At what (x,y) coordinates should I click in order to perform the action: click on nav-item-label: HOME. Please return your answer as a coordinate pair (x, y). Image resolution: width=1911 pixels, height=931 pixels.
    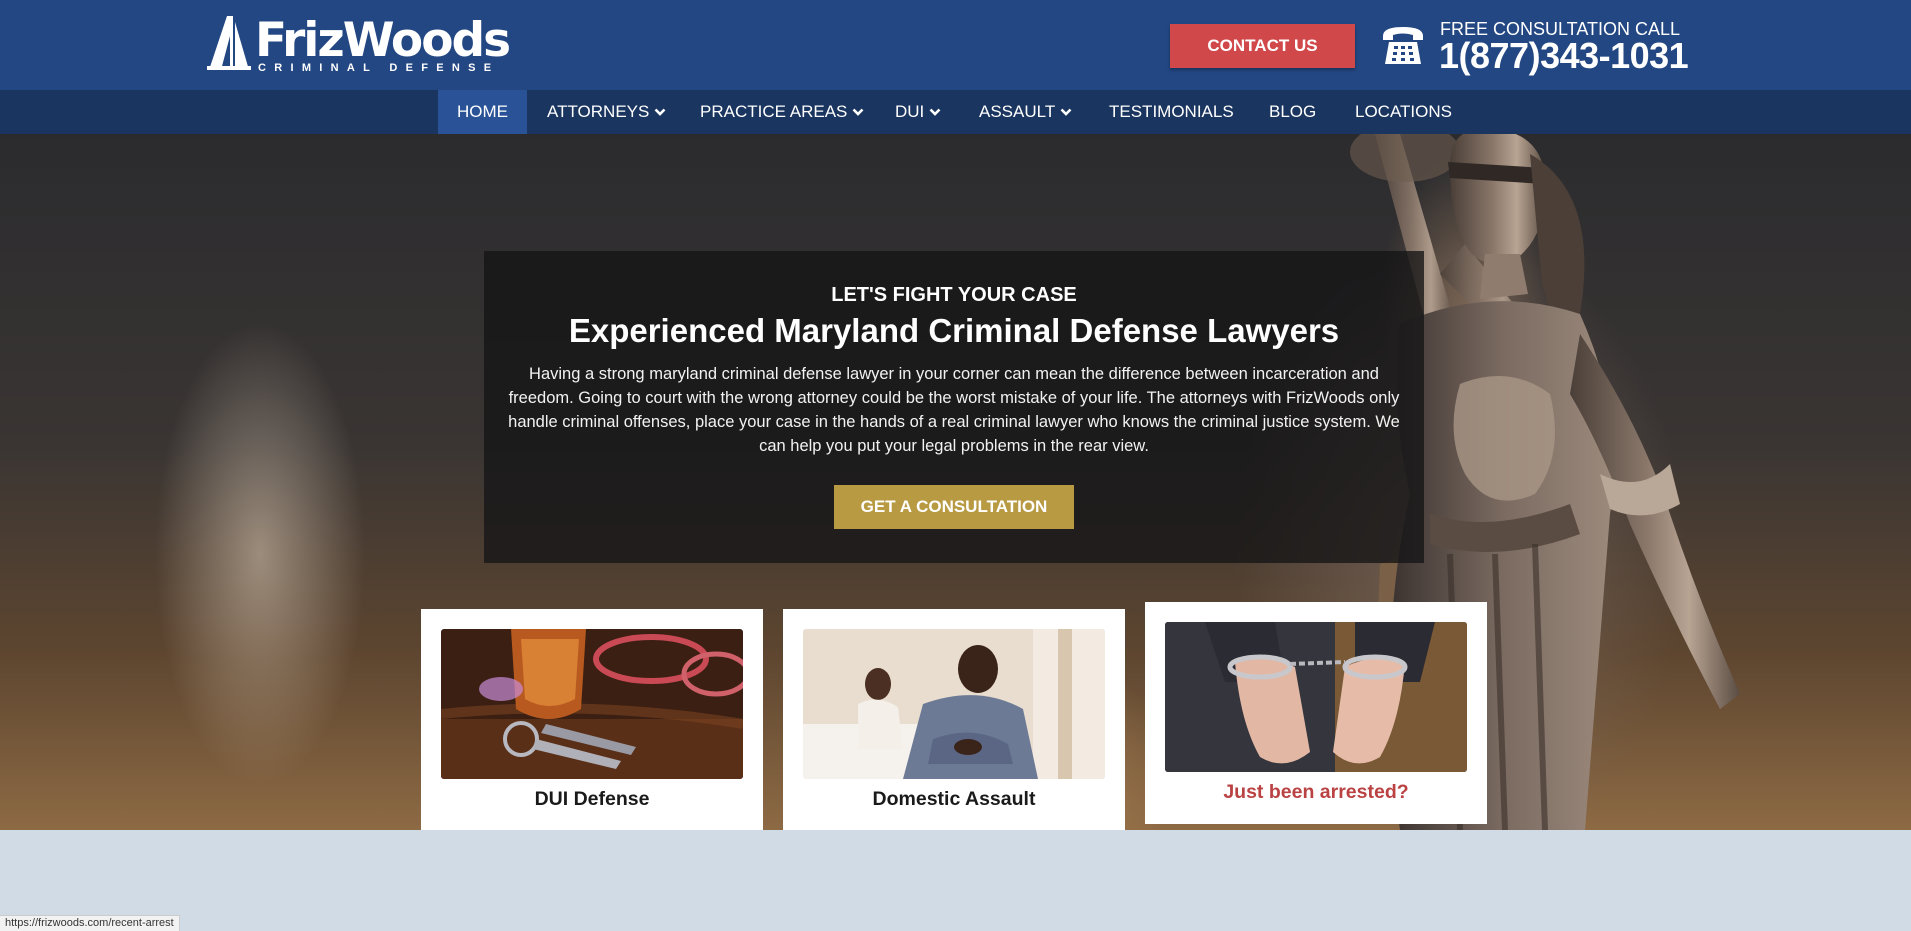
    Looking at the image, I should click on (482, 111).